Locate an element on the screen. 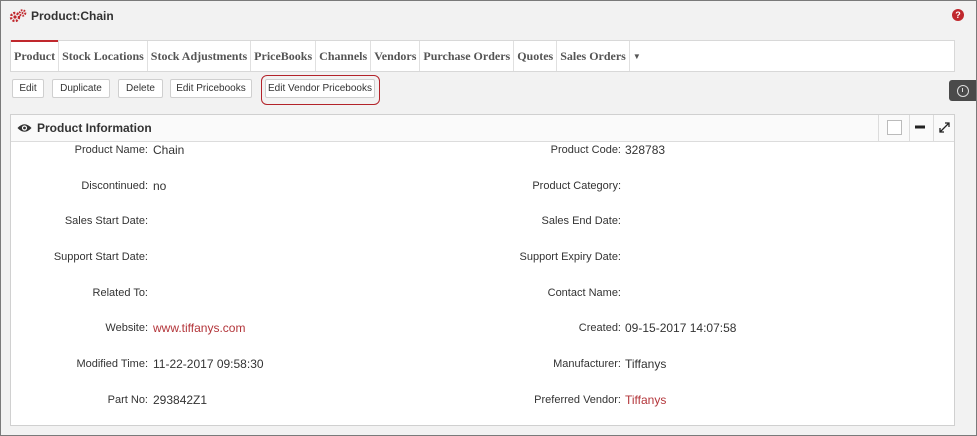 The width and height of the screenshot is (977, 436). product-name-label: Product Name: is located at coordinates (111, 150).